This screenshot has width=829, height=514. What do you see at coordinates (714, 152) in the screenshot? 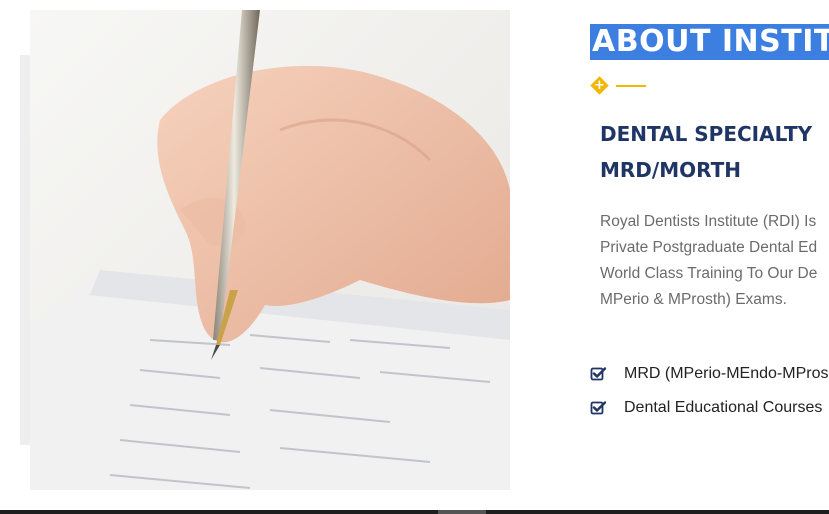
I see `dental-specialty-heading: DENTAL SPECIALTY MRD/MORTH` at bounding box center [714, 152].